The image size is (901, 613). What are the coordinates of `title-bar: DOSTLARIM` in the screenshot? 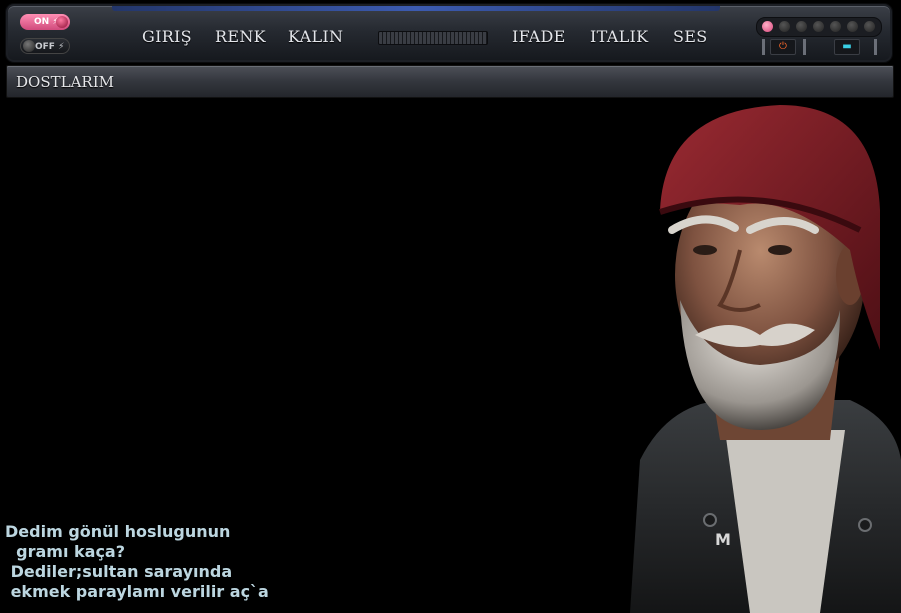 It's located at (450, 81).